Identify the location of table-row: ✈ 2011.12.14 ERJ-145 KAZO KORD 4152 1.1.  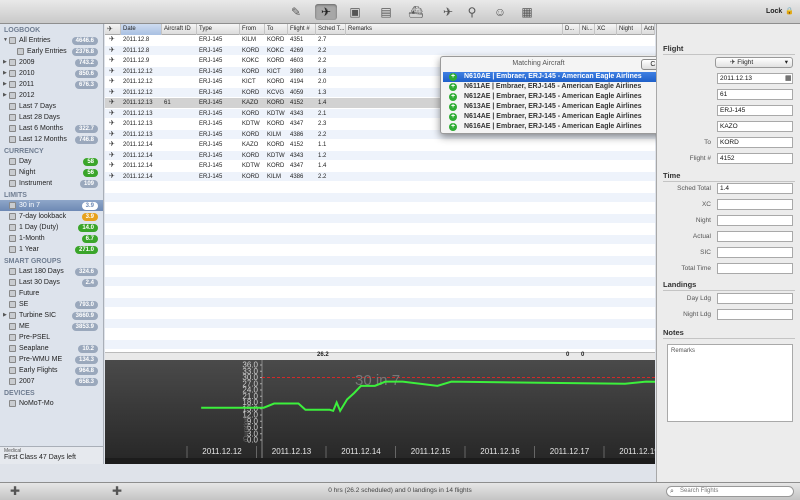
(380, 145).